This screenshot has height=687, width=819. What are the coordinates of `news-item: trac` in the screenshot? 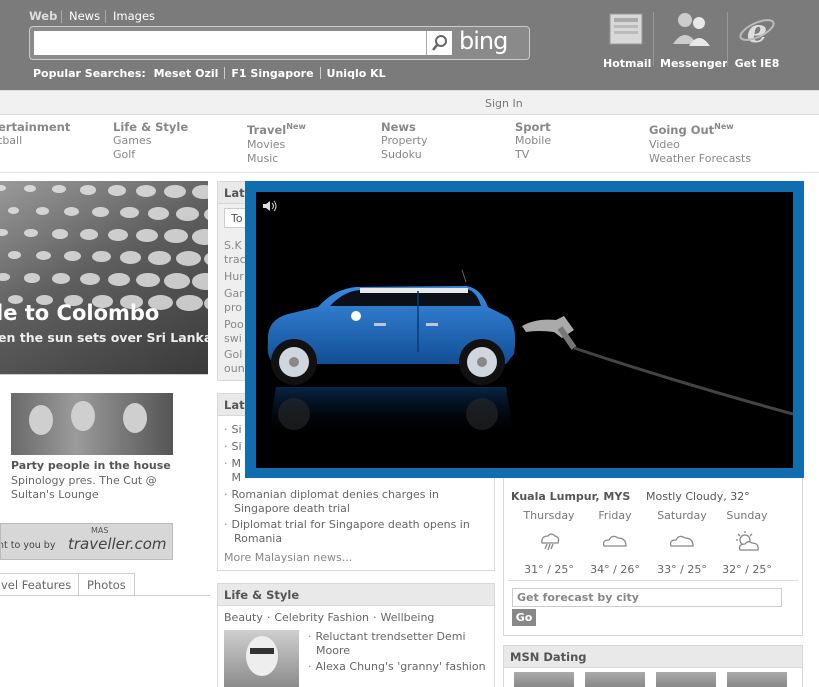 It's located at (235, 259).